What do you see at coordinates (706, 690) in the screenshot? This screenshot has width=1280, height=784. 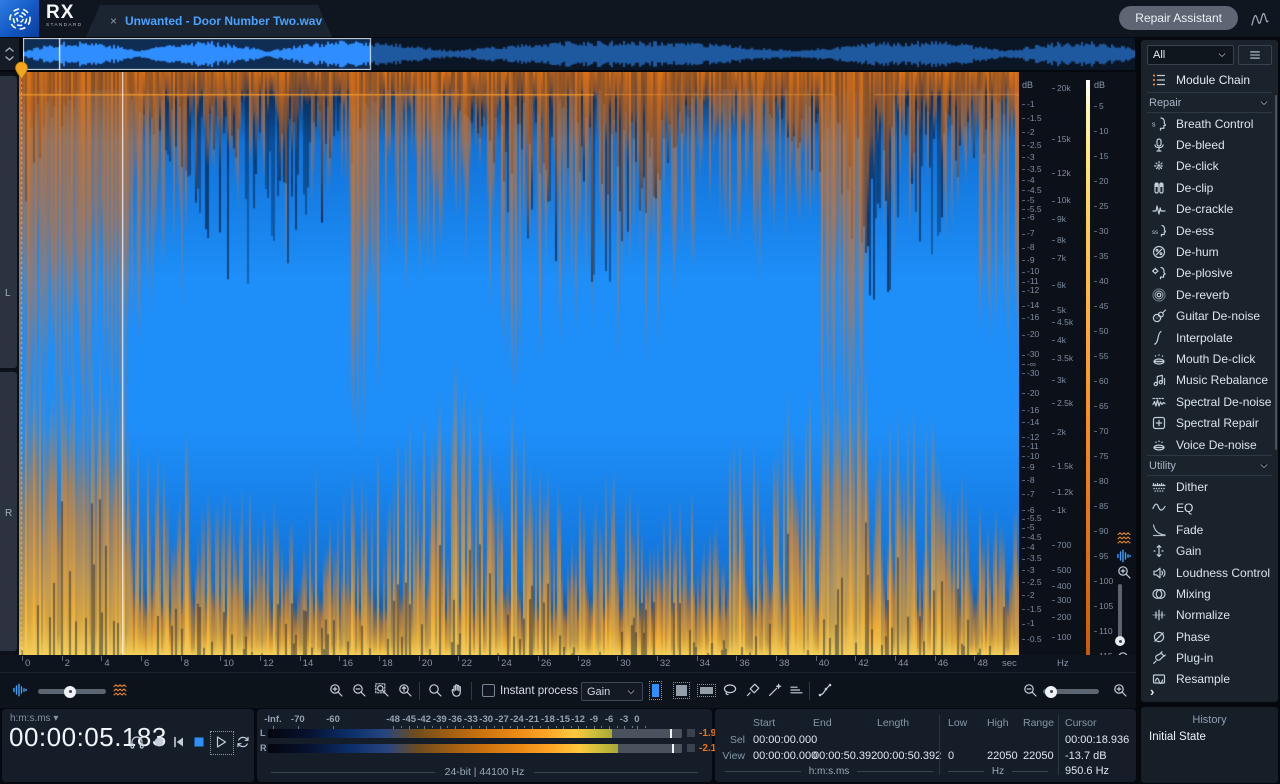 I see `frequency-selection-tool` at bounding box center [706, 690].